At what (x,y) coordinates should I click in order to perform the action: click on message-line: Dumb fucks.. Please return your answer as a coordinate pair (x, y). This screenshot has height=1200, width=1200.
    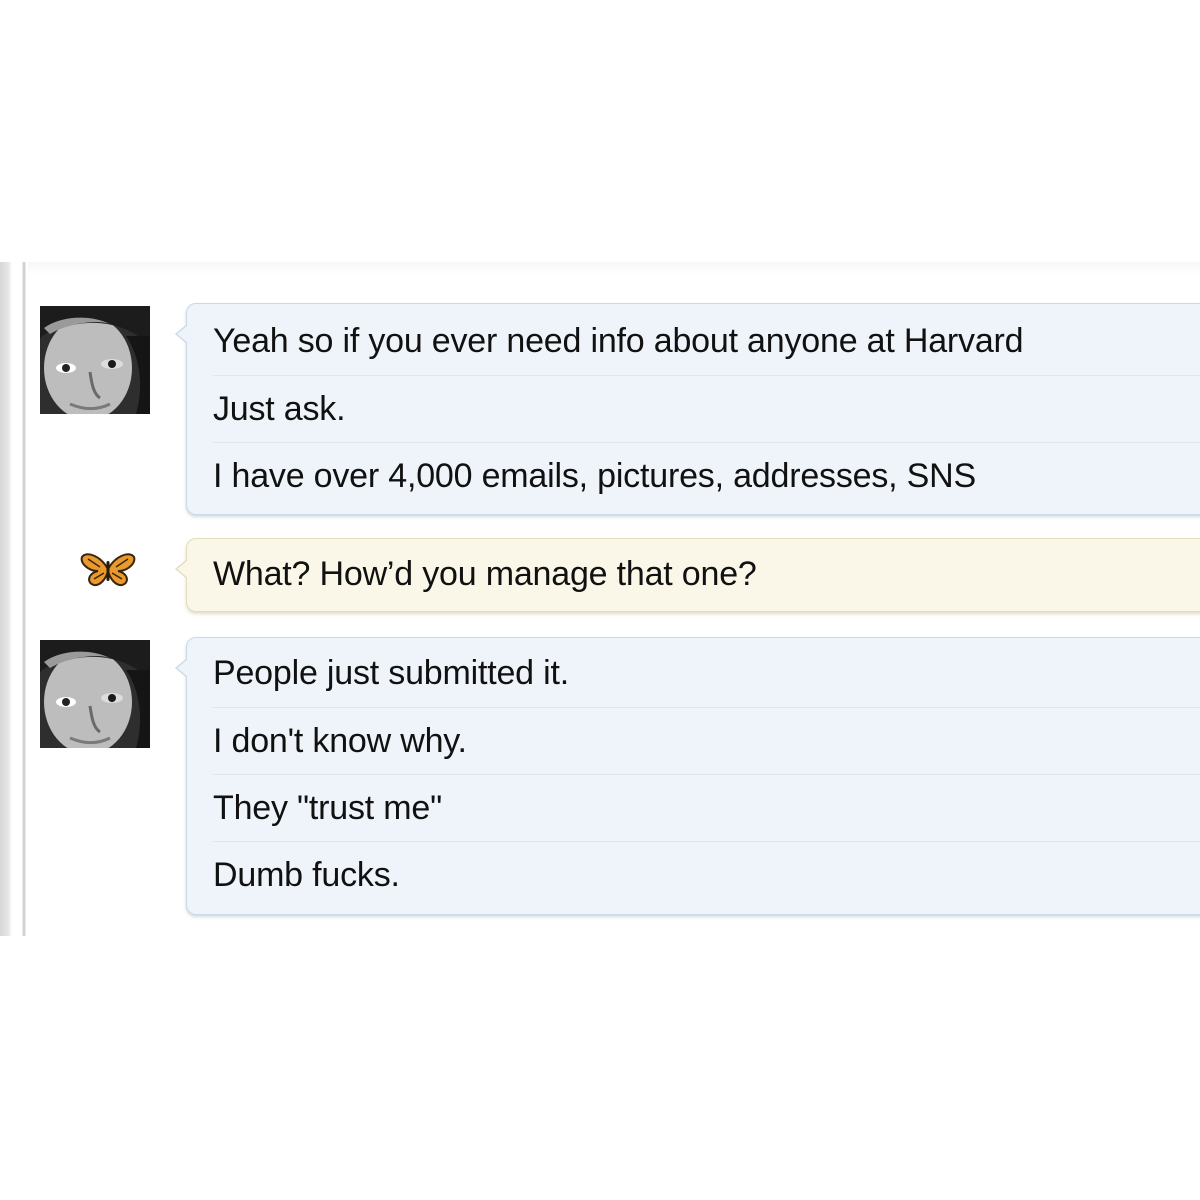
    Looking at the image, I should click on (706, 875).